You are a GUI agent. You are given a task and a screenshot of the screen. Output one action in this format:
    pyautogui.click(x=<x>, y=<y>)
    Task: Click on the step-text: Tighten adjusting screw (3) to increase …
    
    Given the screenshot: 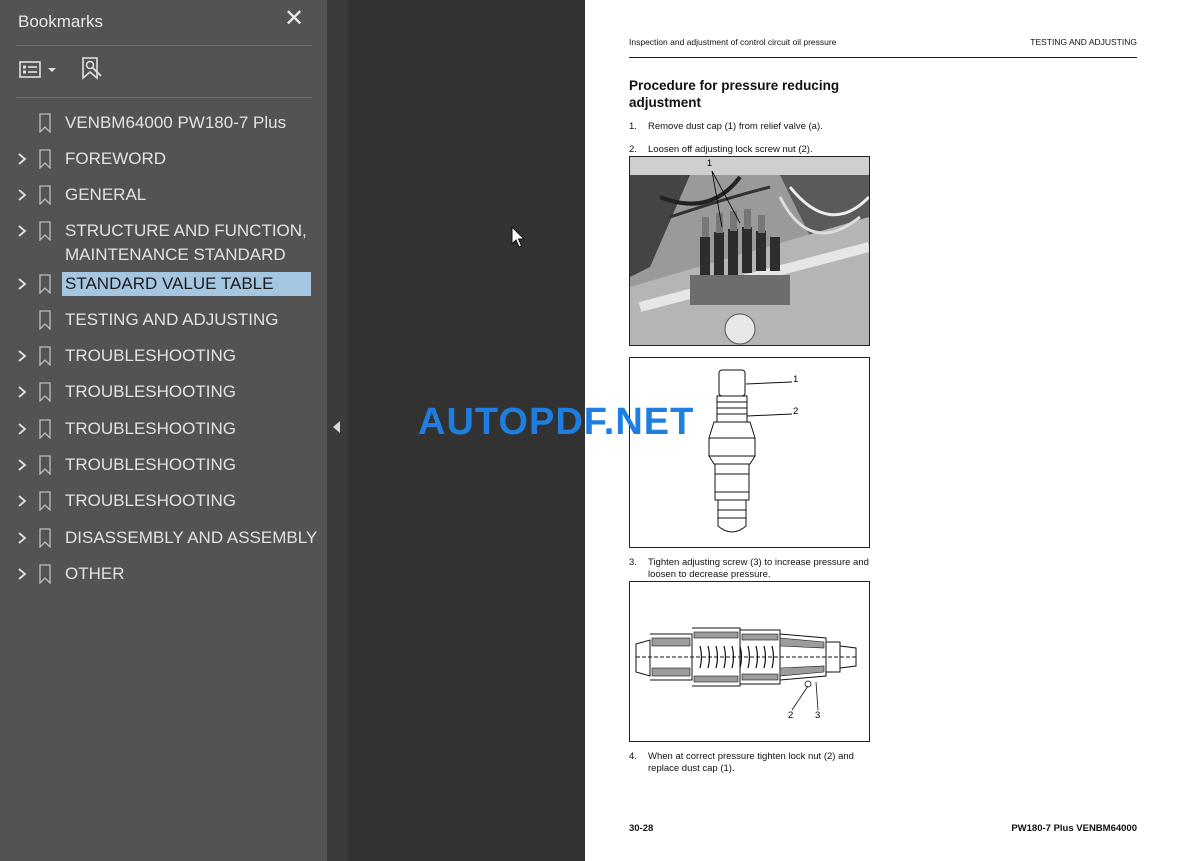 What is the action you would take?
    pyautogui.click(x=758, y=568)
    